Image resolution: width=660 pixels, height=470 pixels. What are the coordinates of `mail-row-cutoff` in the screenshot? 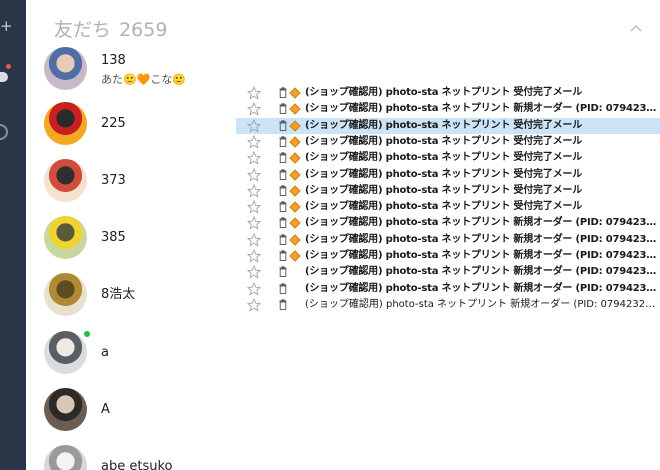 It's located at (448, 322).